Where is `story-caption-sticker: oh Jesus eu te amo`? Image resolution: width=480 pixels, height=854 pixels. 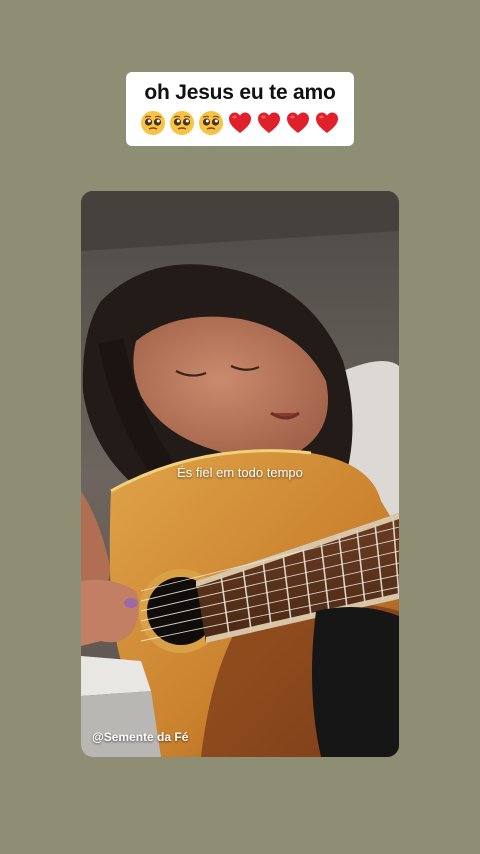
story-caption-sticker: oh Jesus eu te amo is located at coordinates (240, 109).